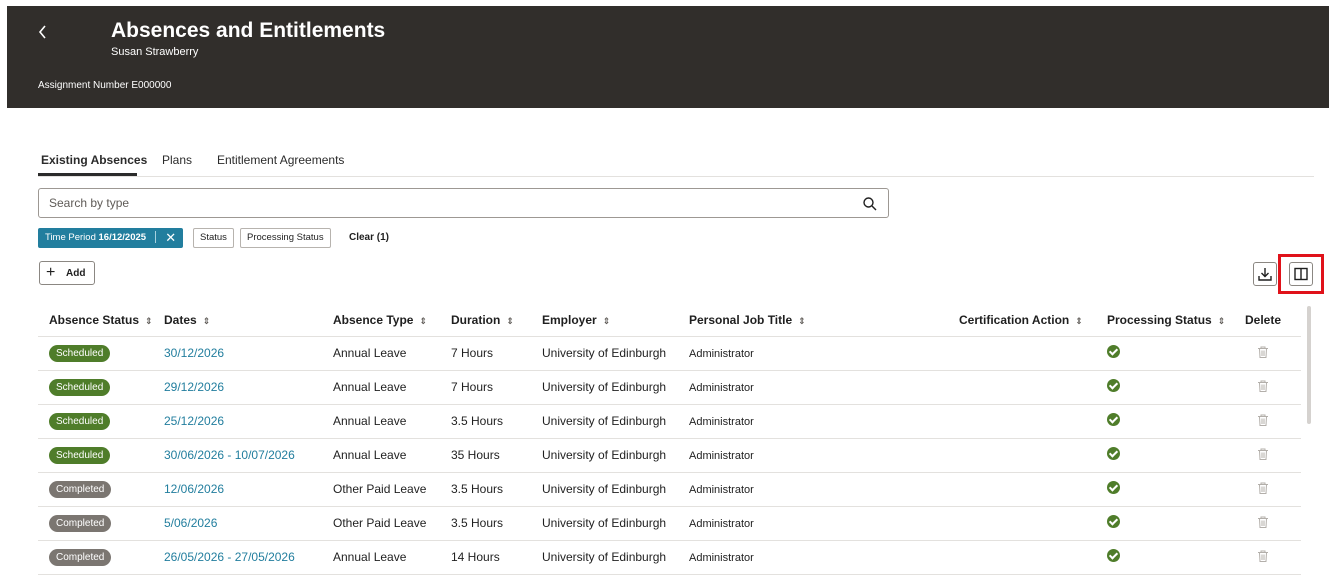 The width and height of the screenshot is (1337, 585). Describe the element at coordinates (1176, 320) in the screenshot. I see `column-header-processing-status: Processing Status ⇕` at that location.